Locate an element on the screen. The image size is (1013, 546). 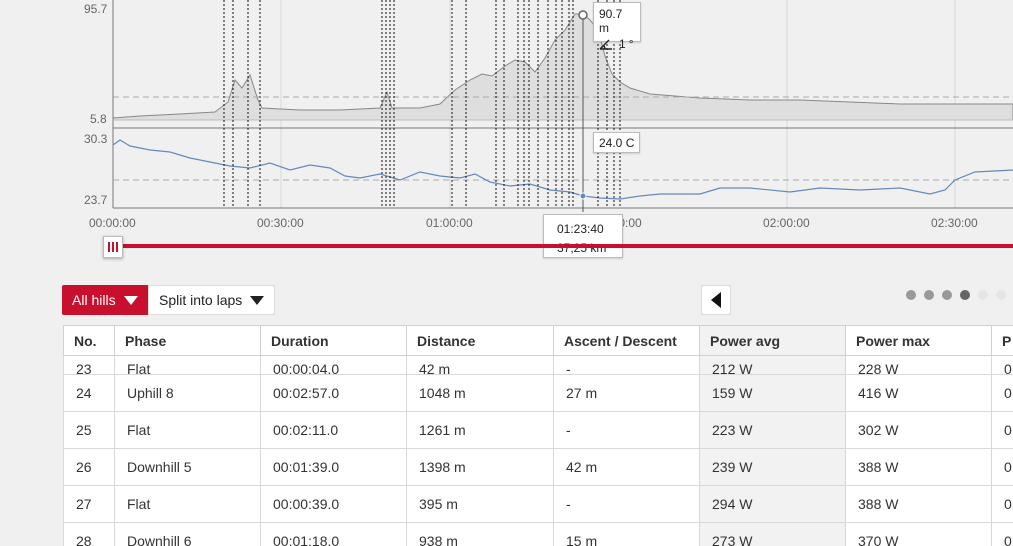
triangle-left-icon is located at coordinates (716, 300).